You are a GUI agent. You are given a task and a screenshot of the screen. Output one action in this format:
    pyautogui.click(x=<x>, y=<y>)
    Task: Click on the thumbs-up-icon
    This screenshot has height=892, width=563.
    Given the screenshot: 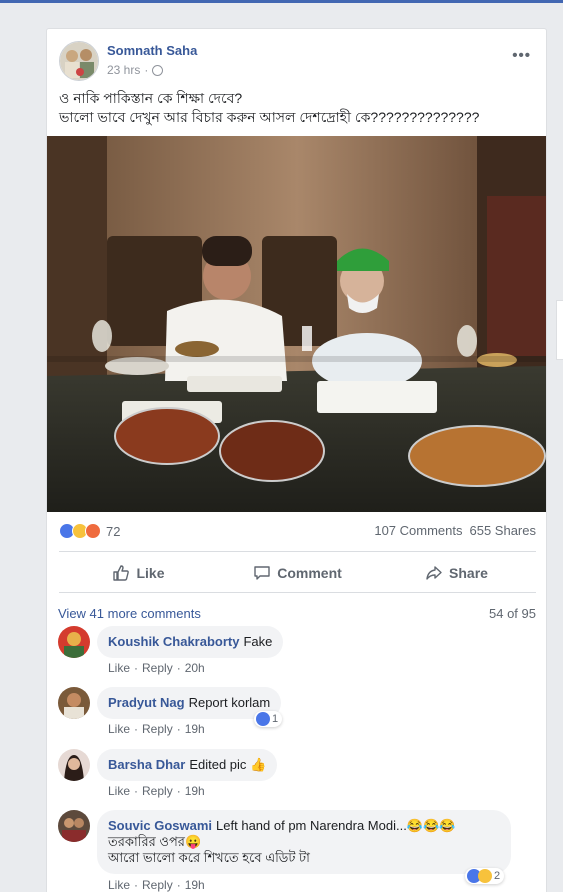 What is the action you would take?
    pyautogui.click(x=121, y=573)
    